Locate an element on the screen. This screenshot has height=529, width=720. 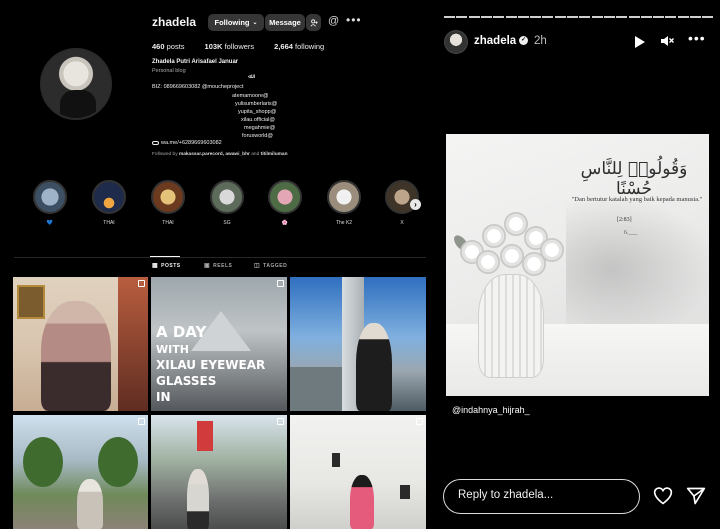
tab-posts: ▦ POSTS is located at coordinates (166, 266).